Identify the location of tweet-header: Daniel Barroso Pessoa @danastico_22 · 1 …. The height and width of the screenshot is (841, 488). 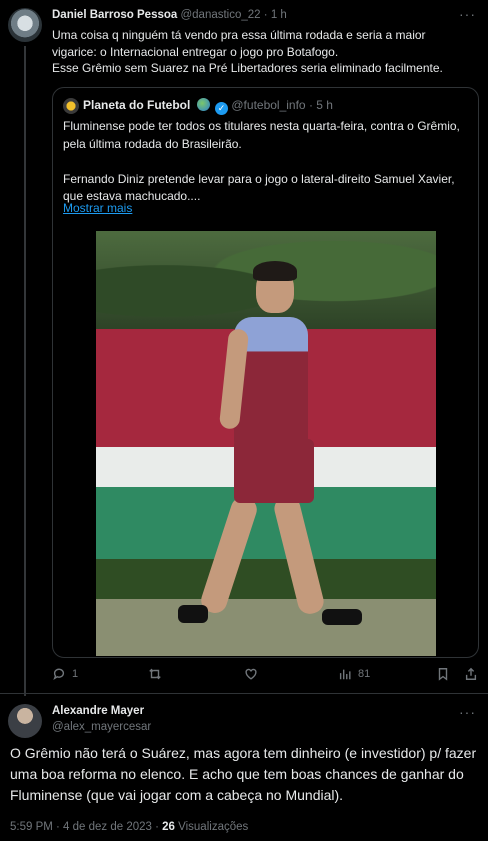
(169, 15).